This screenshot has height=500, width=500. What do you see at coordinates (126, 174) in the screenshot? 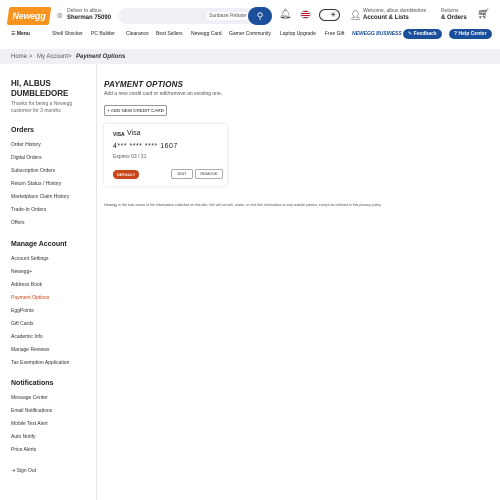
I see `default-badge: DEFAULT` at bounding box center [126, 174].